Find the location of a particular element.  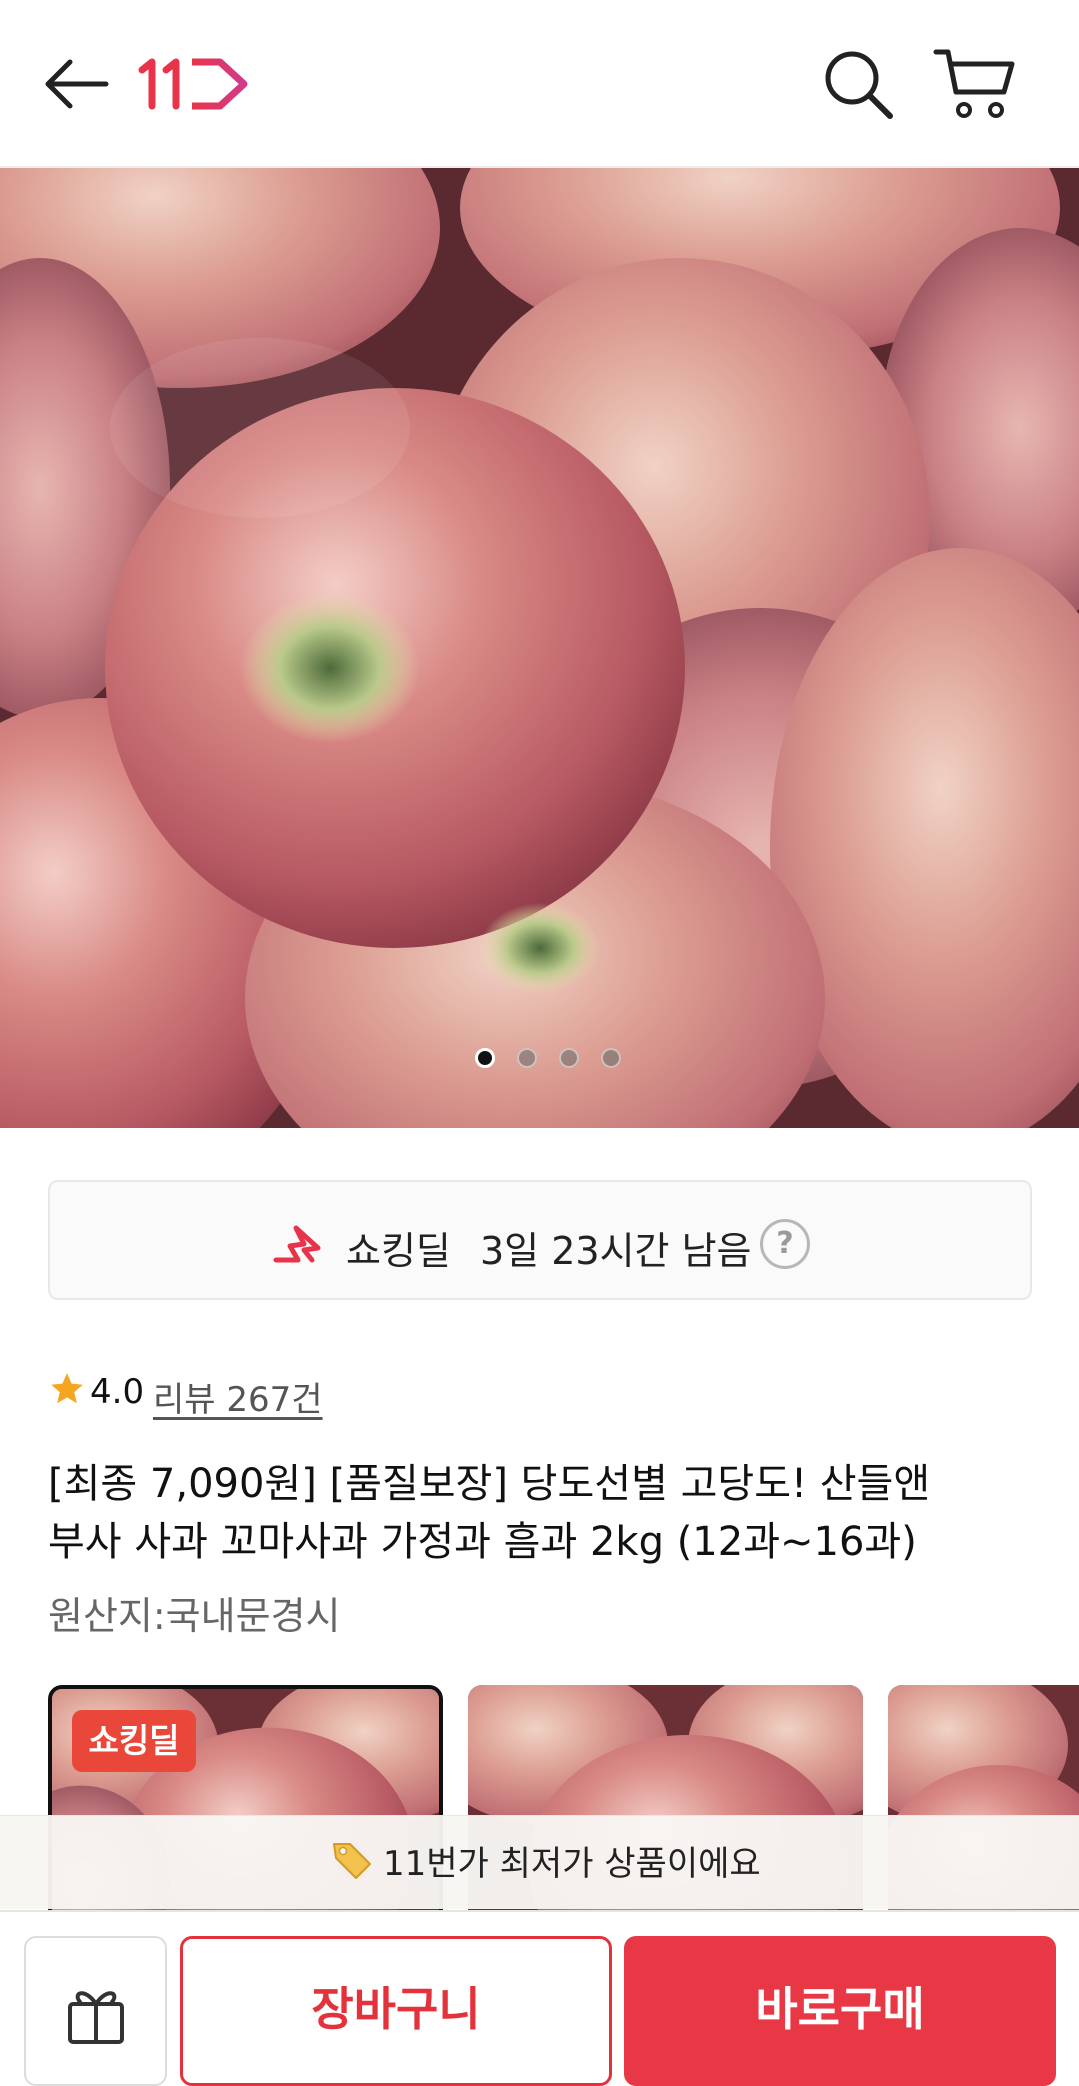

lowest-price-text: 11번가 최저가 상품이에요 is located at coordinates (572, 1864).